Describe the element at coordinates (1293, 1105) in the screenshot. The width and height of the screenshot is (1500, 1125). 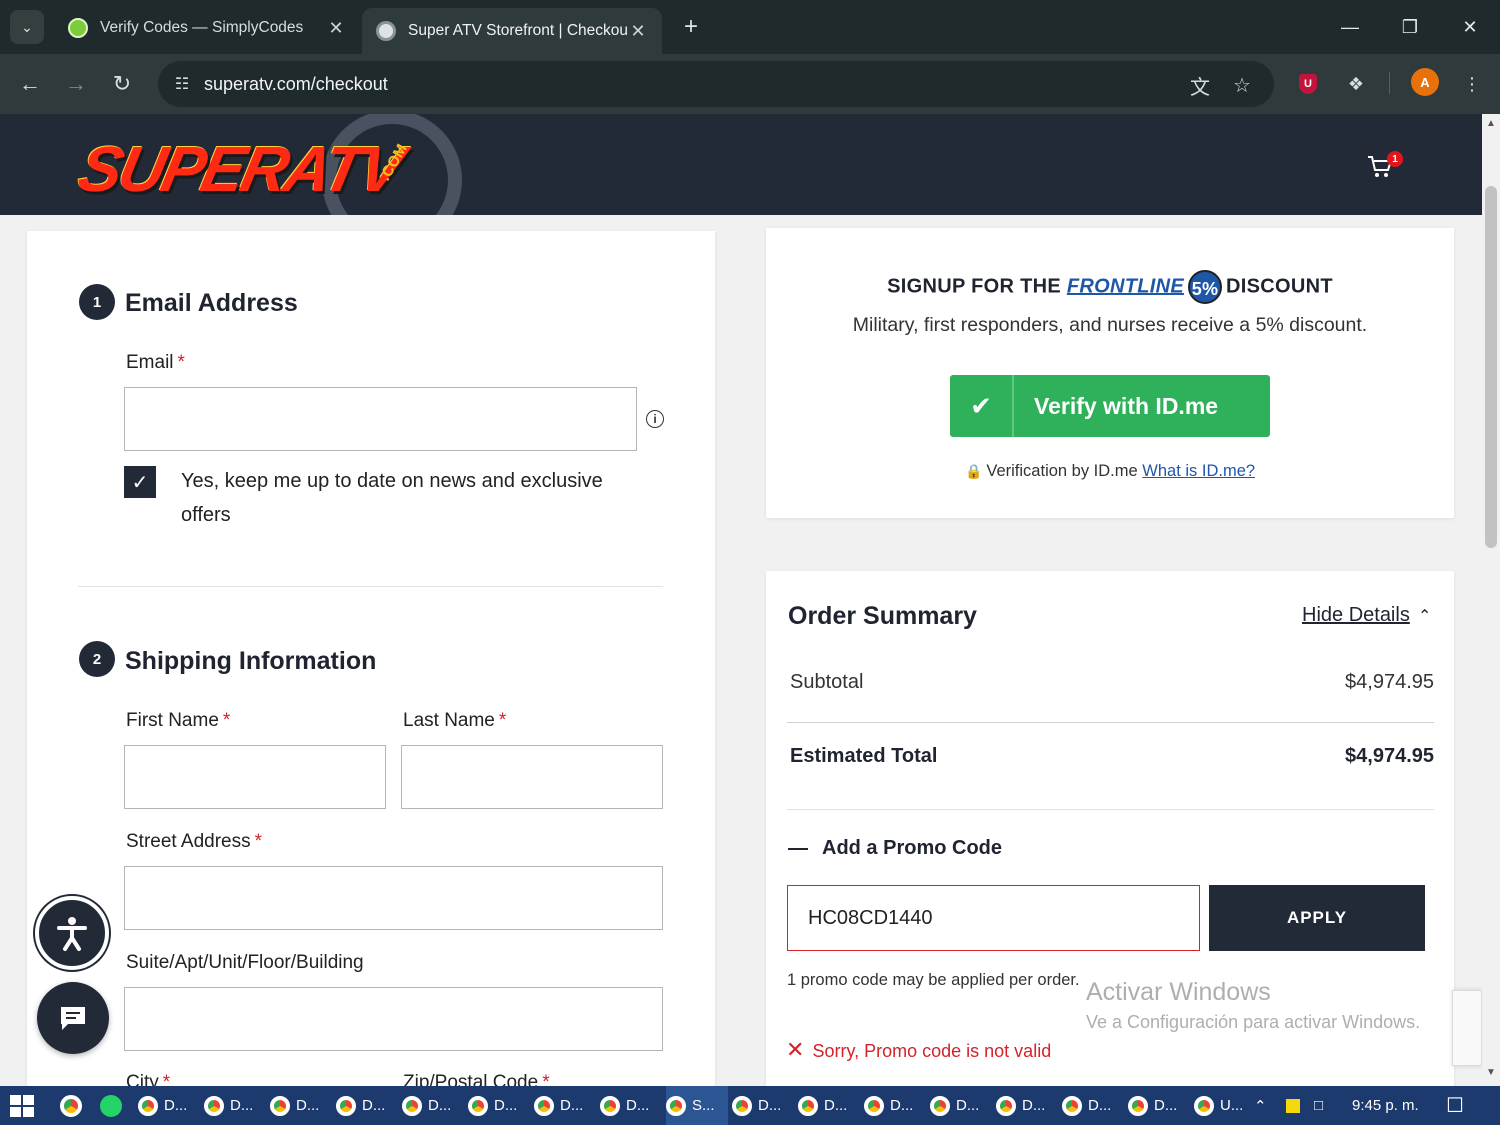
I see `tray-app-icon` at that location.